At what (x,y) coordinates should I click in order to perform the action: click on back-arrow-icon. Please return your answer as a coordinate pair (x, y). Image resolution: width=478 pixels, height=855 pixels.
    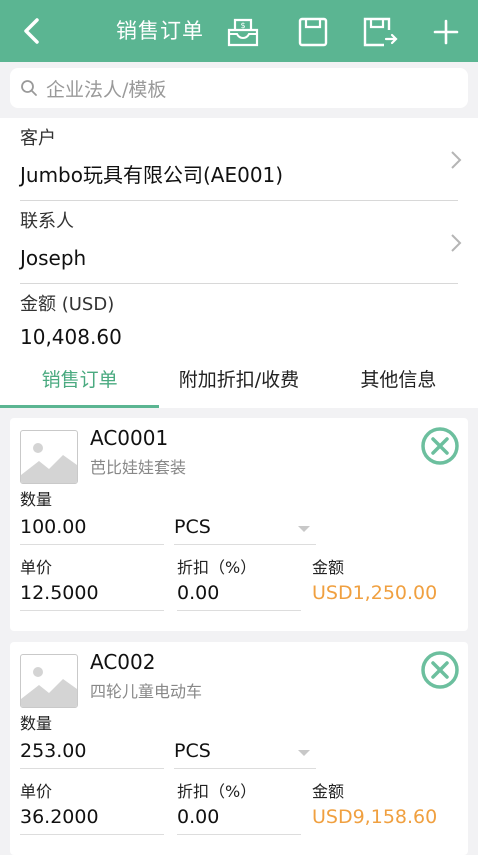
    Looking at the image, I should click on (31, 31).